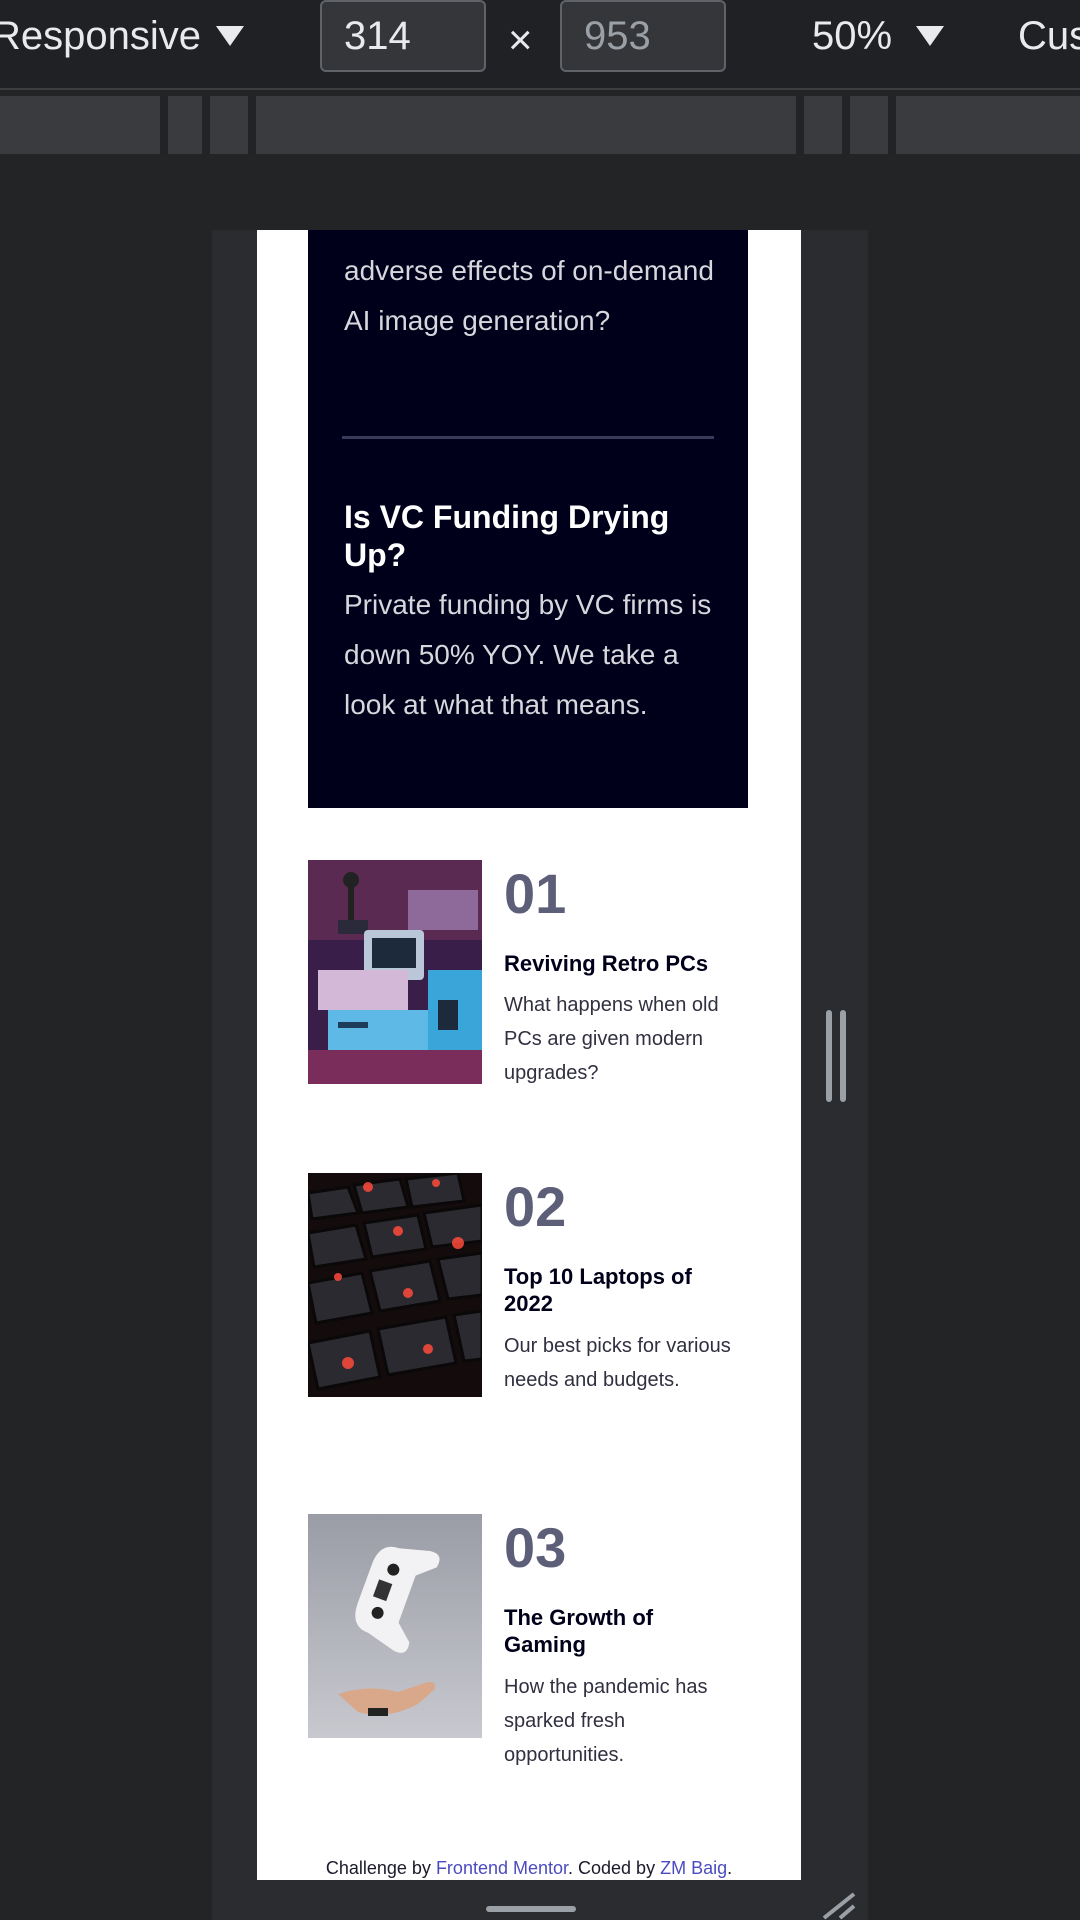 This screenshot has height=1920, width=1080. What do you see at coordinates (1049, 36) in the screenshot?
I see `throttle-select: Cus` at bounding box center [1049, 36].